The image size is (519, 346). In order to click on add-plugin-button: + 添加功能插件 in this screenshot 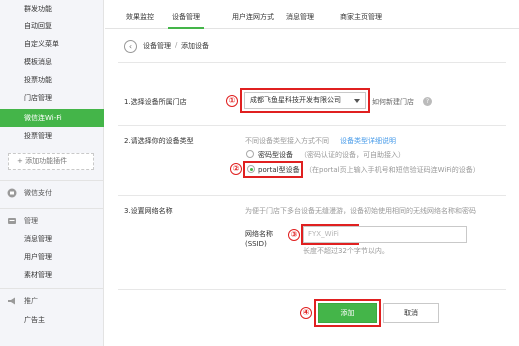, I will do `click(51, 161)`.